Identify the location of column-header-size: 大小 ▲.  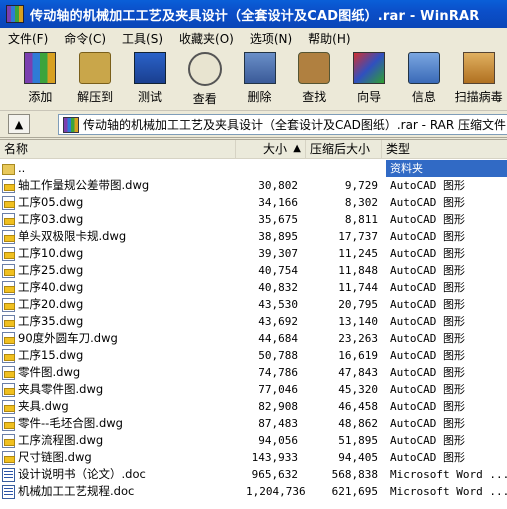
(271, 149).